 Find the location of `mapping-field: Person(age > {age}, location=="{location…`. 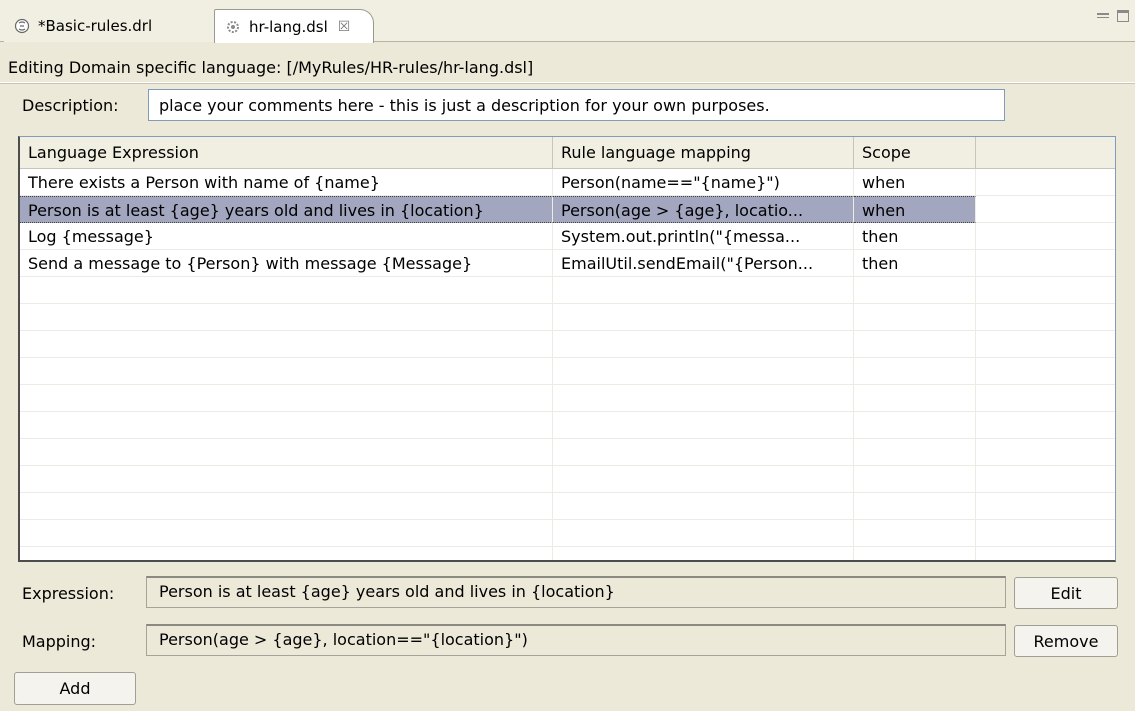

mapping-field: Person(age > {age}, location=="{location… is located at coordinates (576, 640).